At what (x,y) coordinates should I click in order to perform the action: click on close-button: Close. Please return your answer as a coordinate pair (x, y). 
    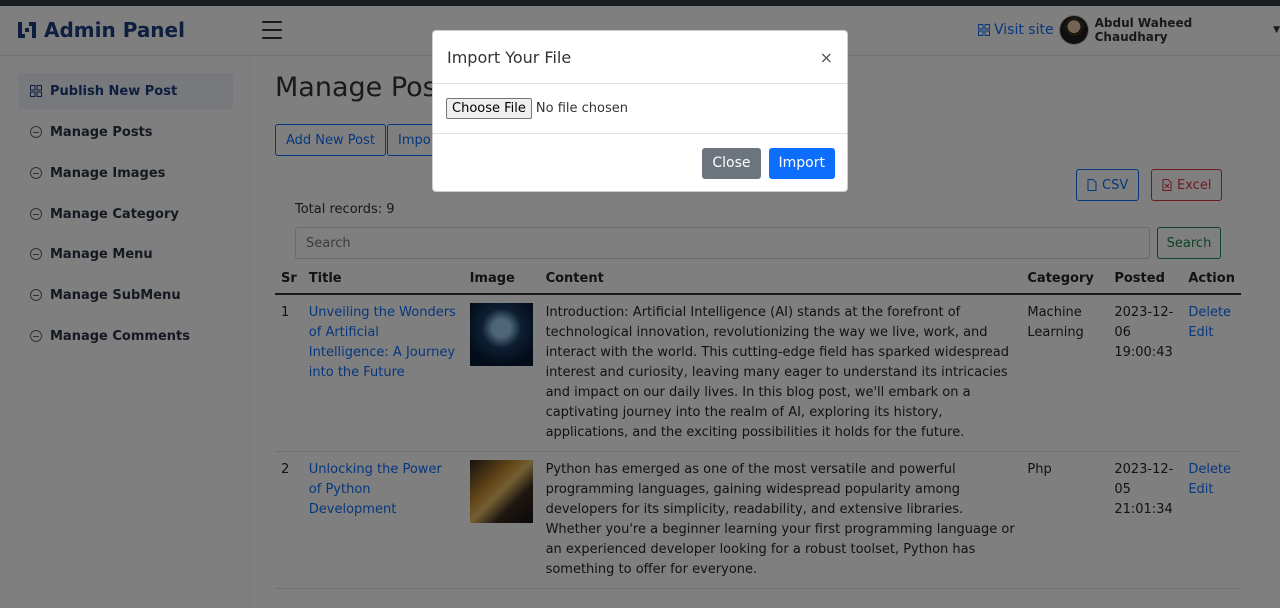
    Looking at the image, I should click on (731, 163).